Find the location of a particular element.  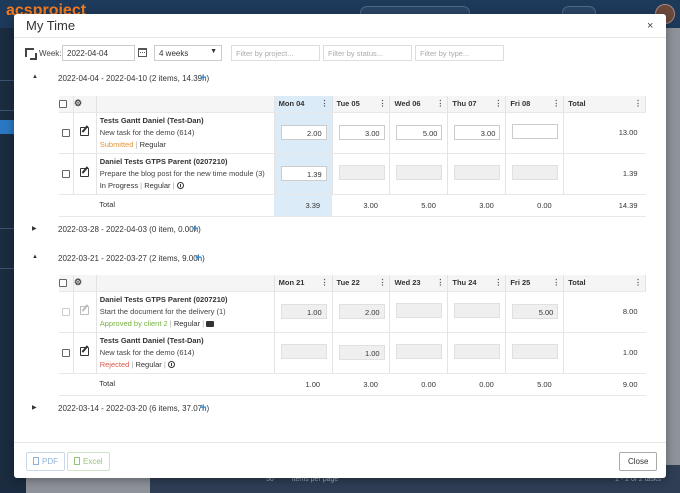

calendar-icon is located at coordinates (142, 52).